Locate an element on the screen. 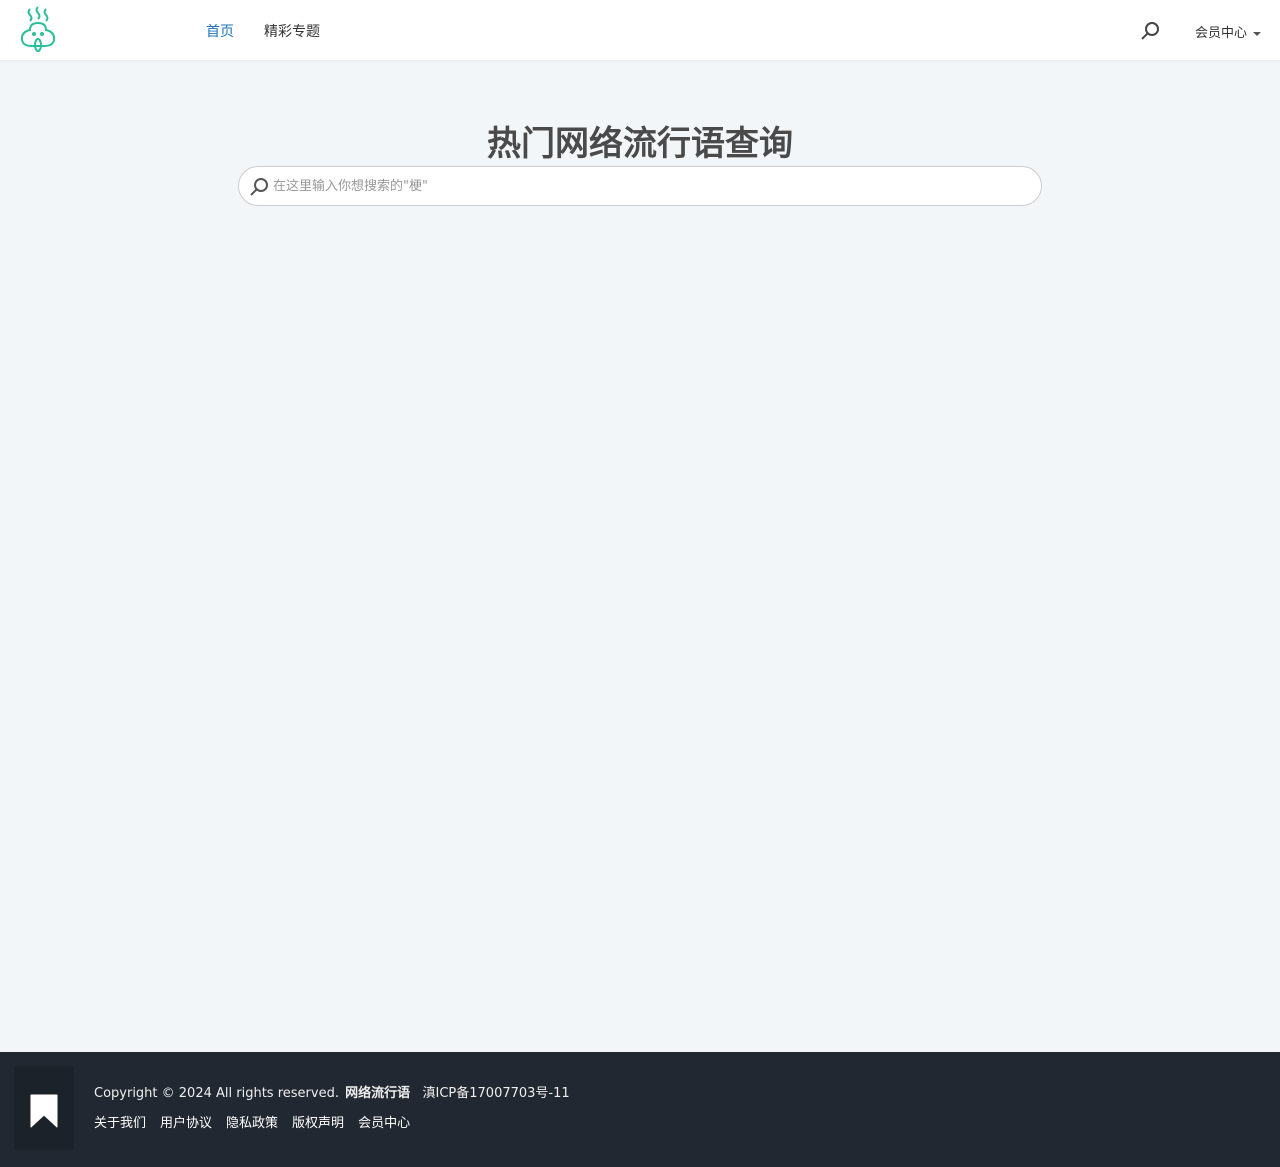 The image size is (1280, 1167). top-navbar: 首页 精彩专题 会员中心 is located at coordinates (640, 30).